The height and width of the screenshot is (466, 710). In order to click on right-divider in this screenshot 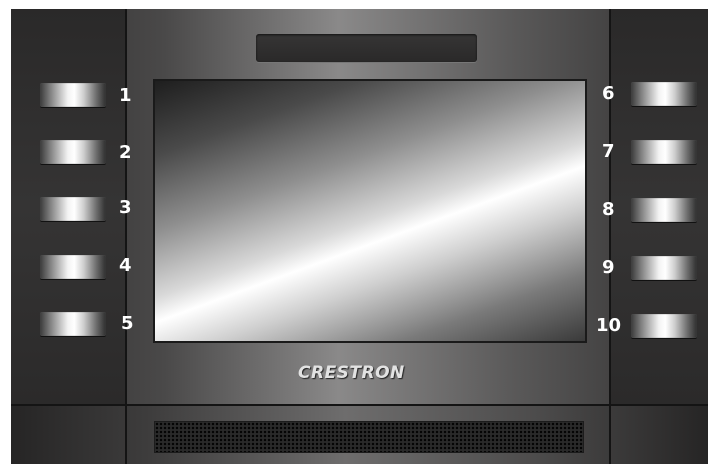, I will do `click(610, 236)`.